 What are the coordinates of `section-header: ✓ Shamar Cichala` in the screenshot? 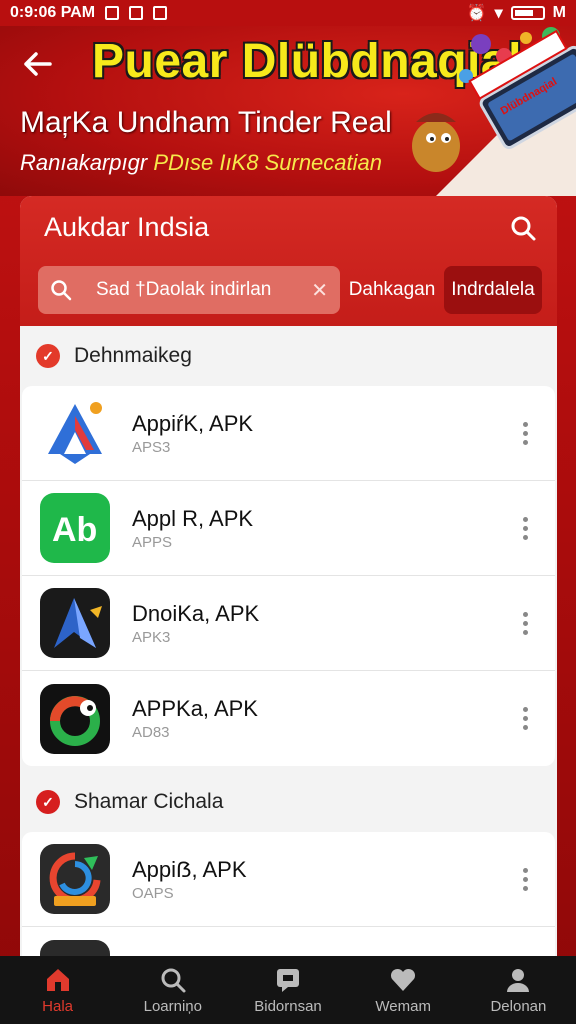 It's located at (288, 802).